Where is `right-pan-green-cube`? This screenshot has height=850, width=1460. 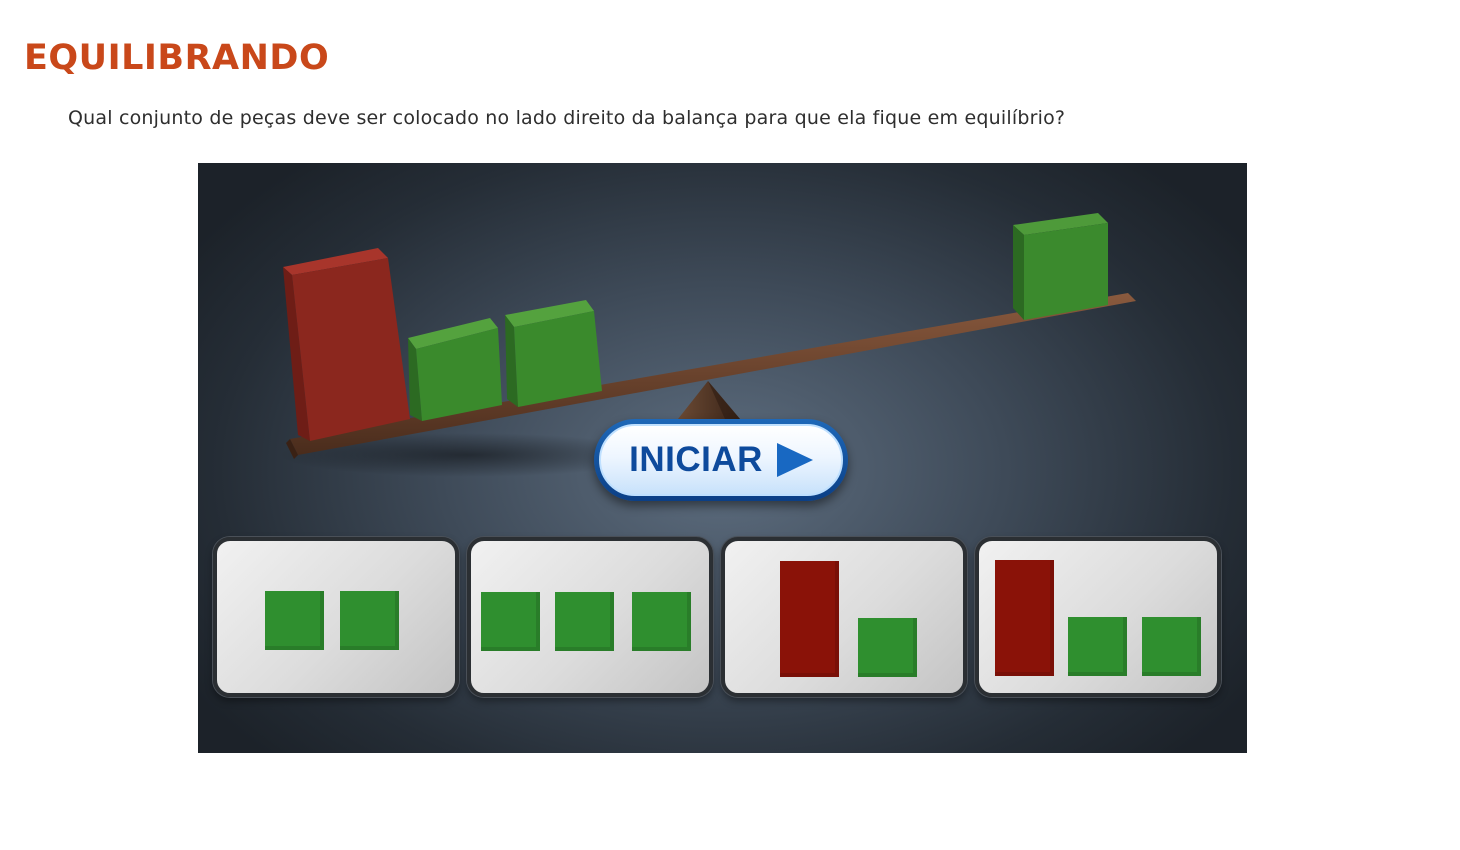 right-pan-green-cube is located at coordinates (1060, 266).